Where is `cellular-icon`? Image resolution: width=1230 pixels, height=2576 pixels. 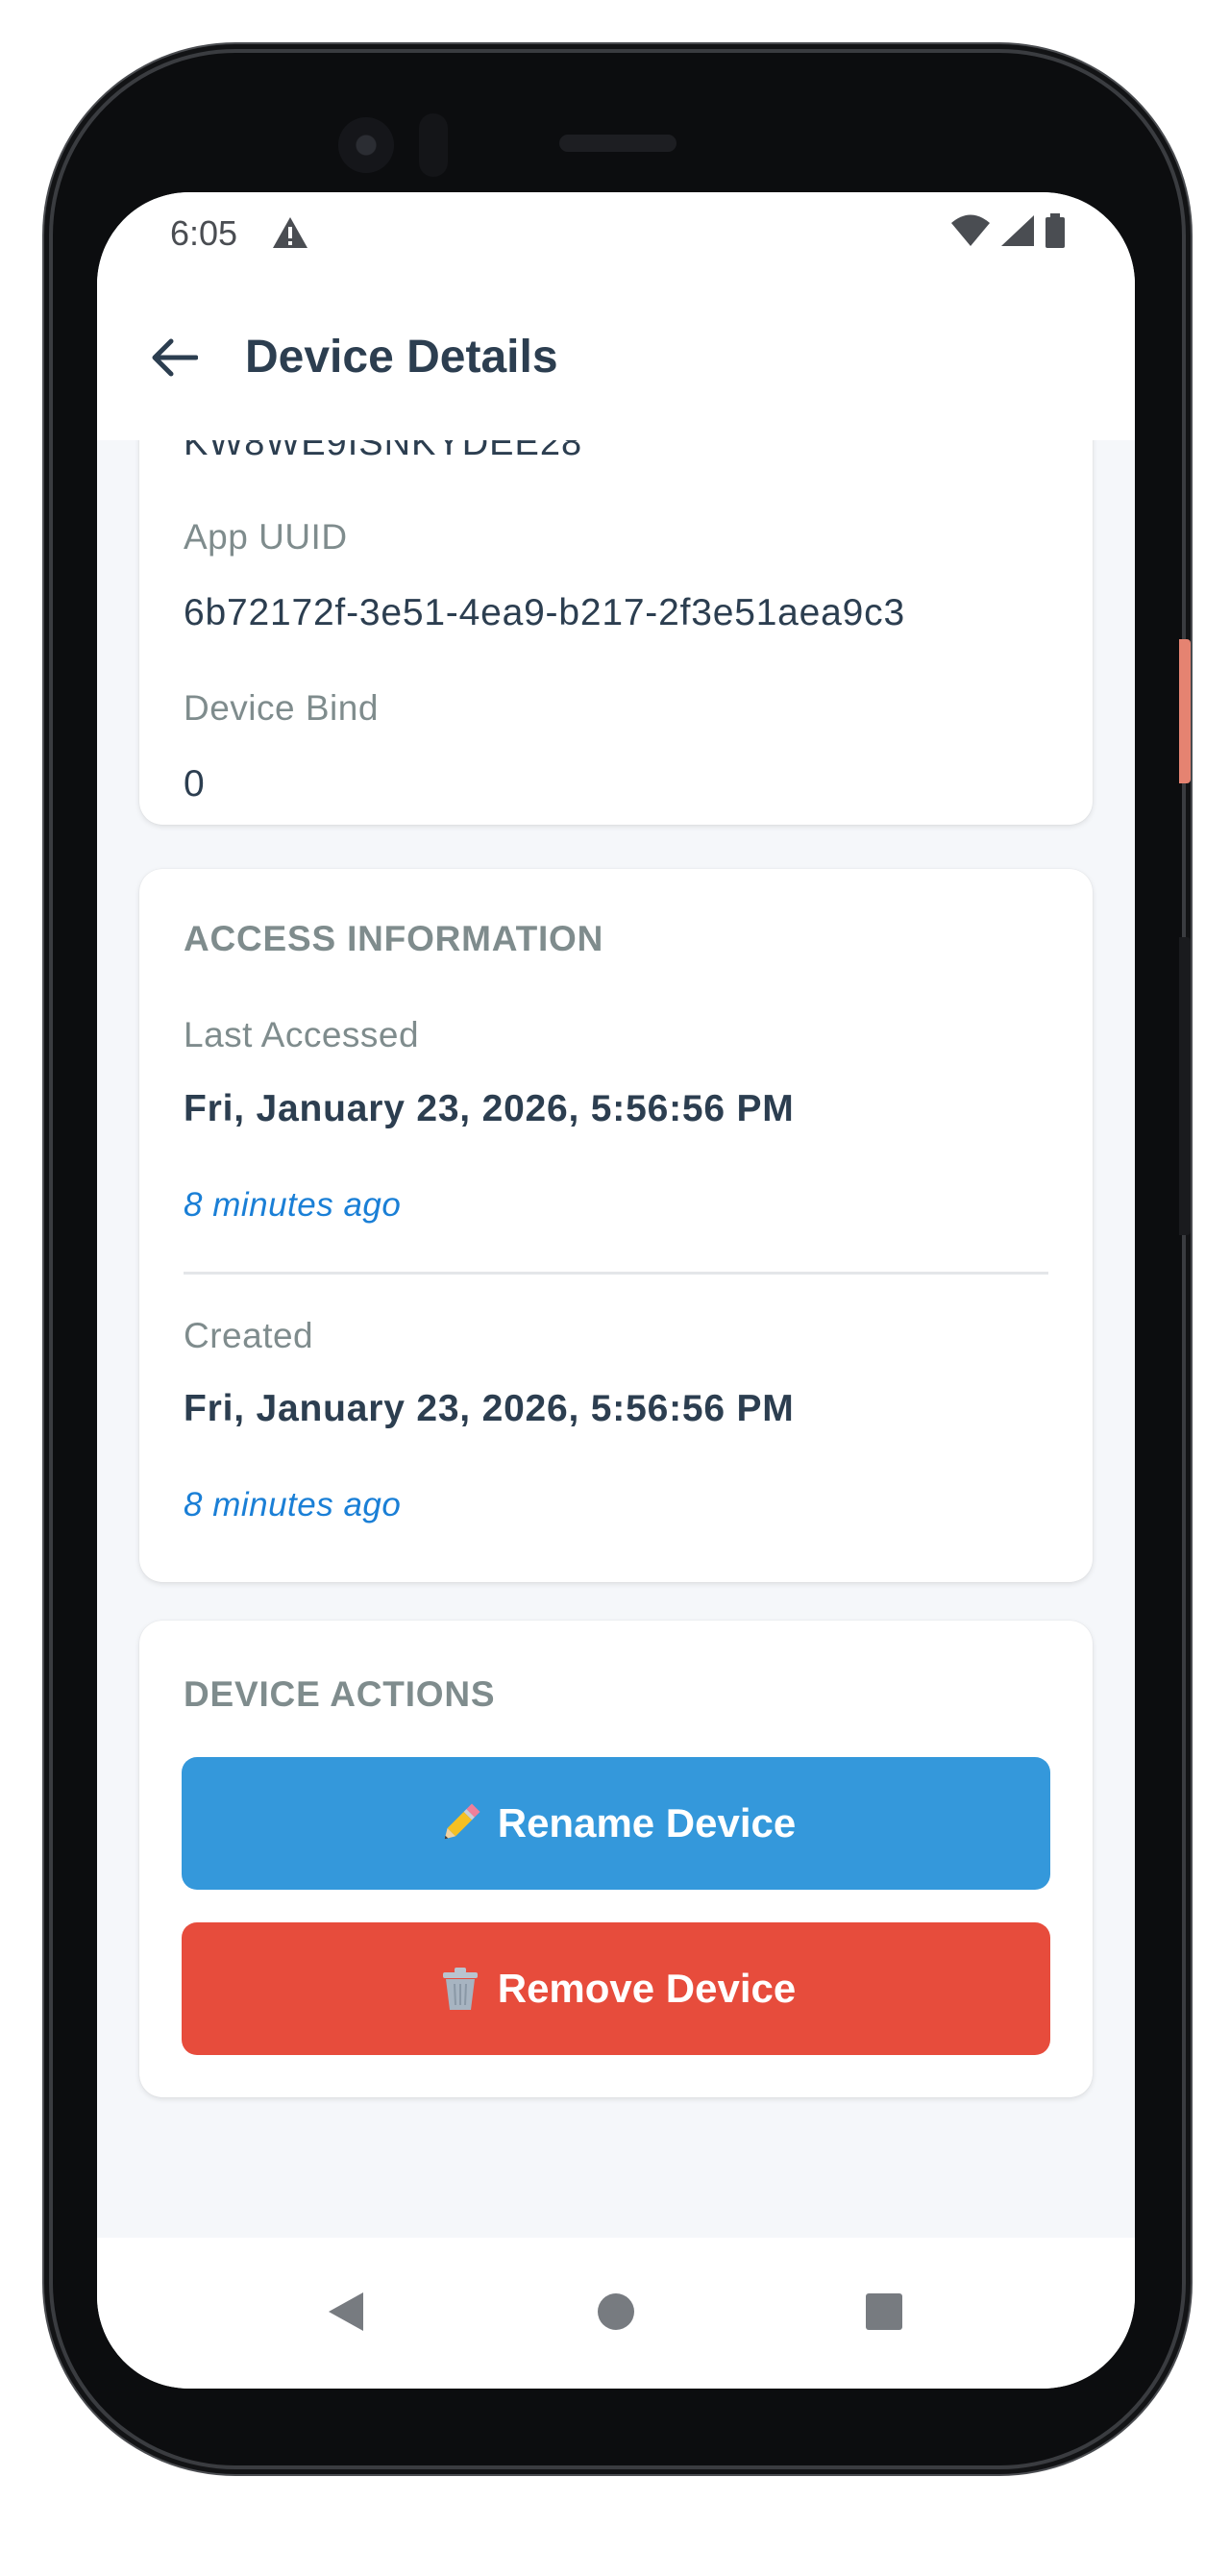
cellular-icon is located at coordinates (1018, 233).